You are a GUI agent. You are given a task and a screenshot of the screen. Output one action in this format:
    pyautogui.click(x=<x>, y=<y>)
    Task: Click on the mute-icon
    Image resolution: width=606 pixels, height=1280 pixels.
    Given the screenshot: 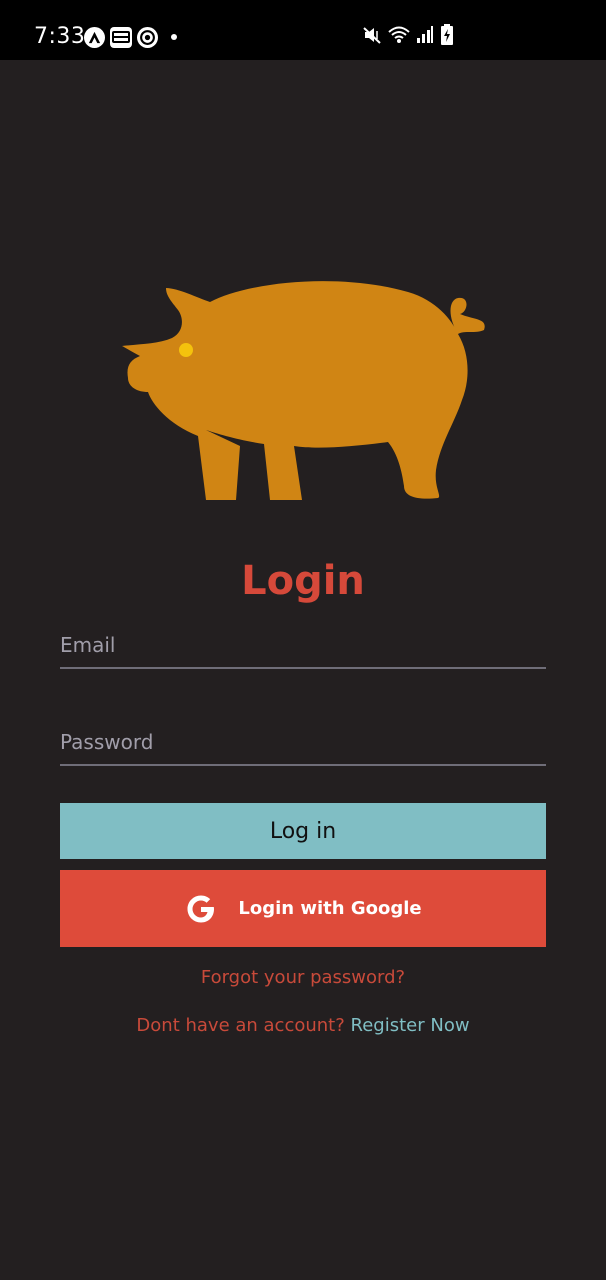 What is the action you would take?
    pyautogui.click(x=372, y=37)
    